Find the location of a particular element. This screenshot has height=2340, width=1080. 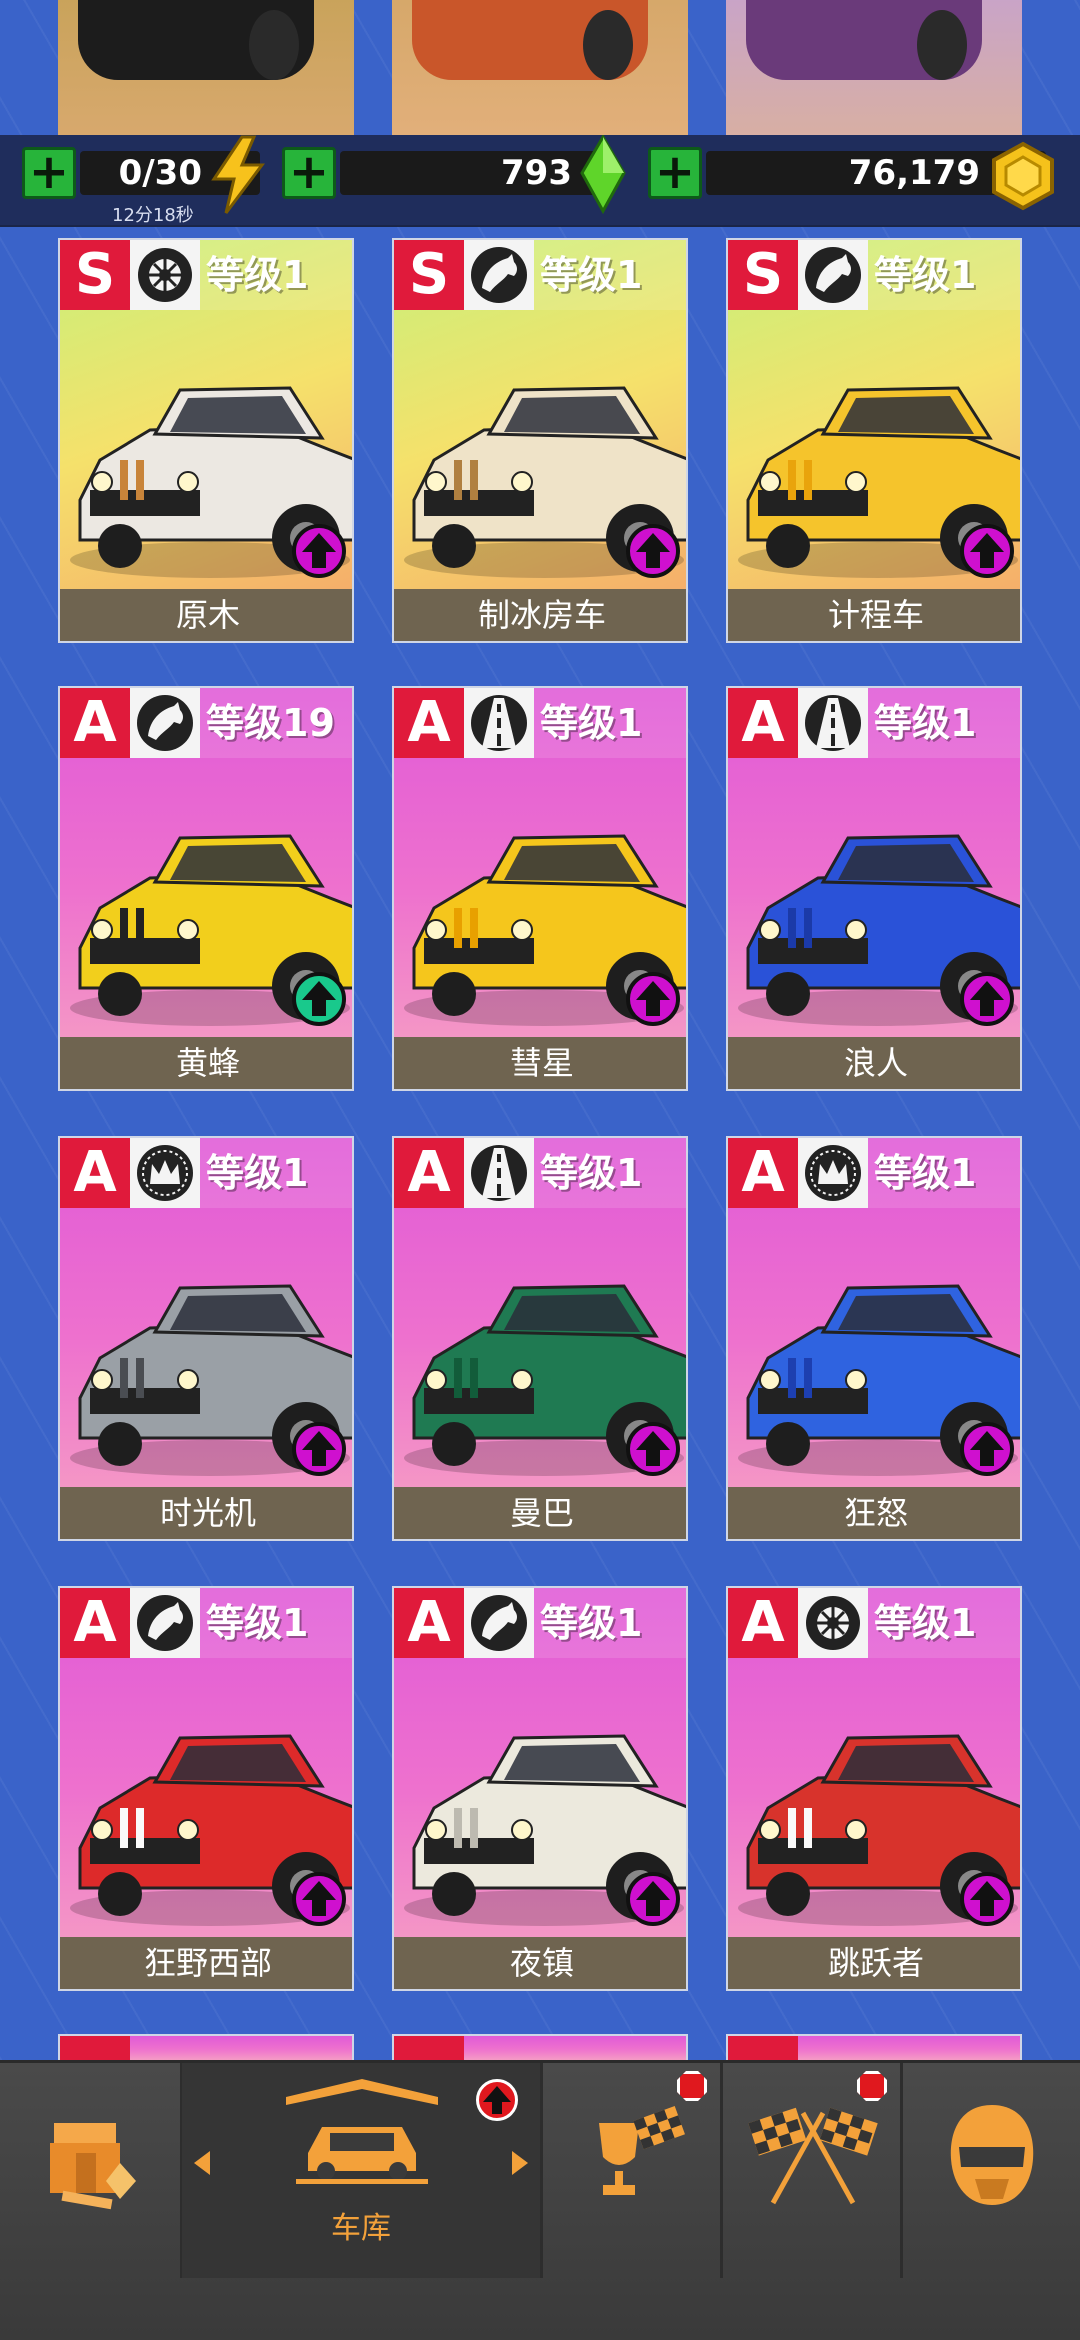

garage-next-arrow is located at coordinates (520, 2163).